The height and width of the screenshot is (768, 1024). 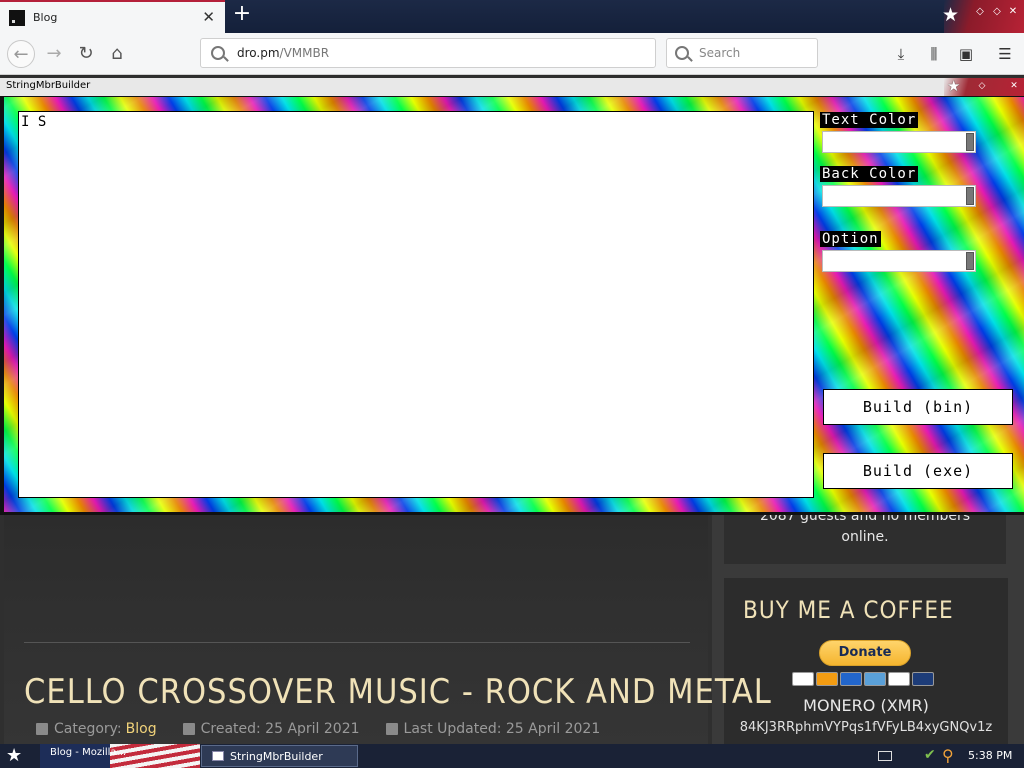 I want to click on taskbar-item-label: StringMbrBuilder, so click(x=276, y=756).